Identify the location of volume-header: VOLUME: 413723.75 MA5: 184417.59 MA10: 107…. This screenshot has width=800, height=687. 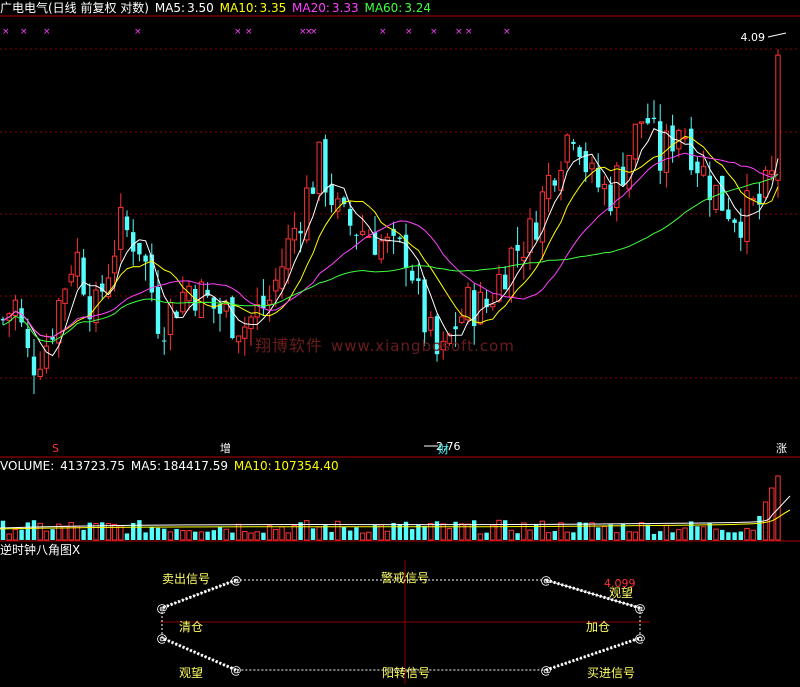
(170, 466).